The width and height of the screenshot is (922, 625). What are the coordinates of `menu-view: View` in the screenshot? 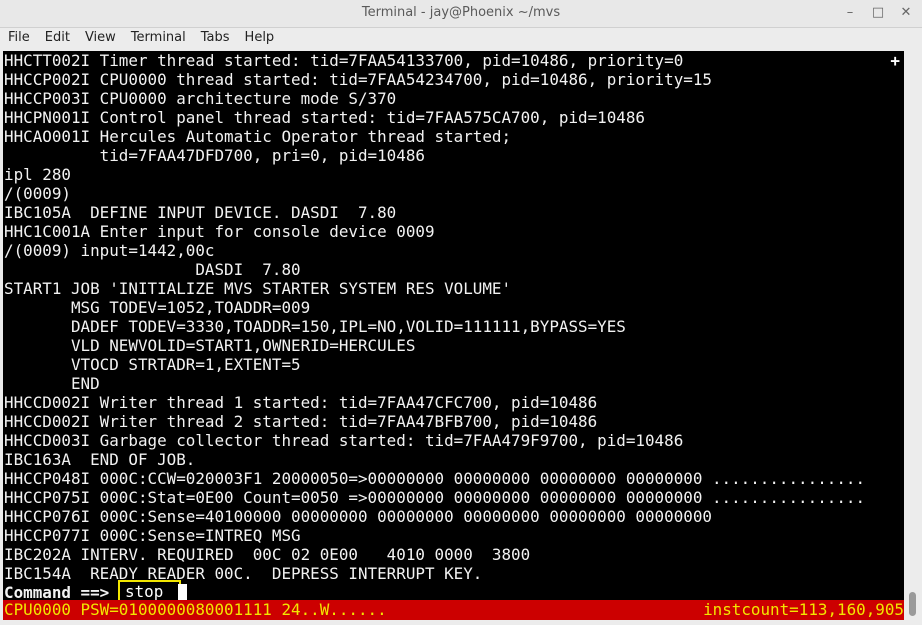 It's located at (100, 38).